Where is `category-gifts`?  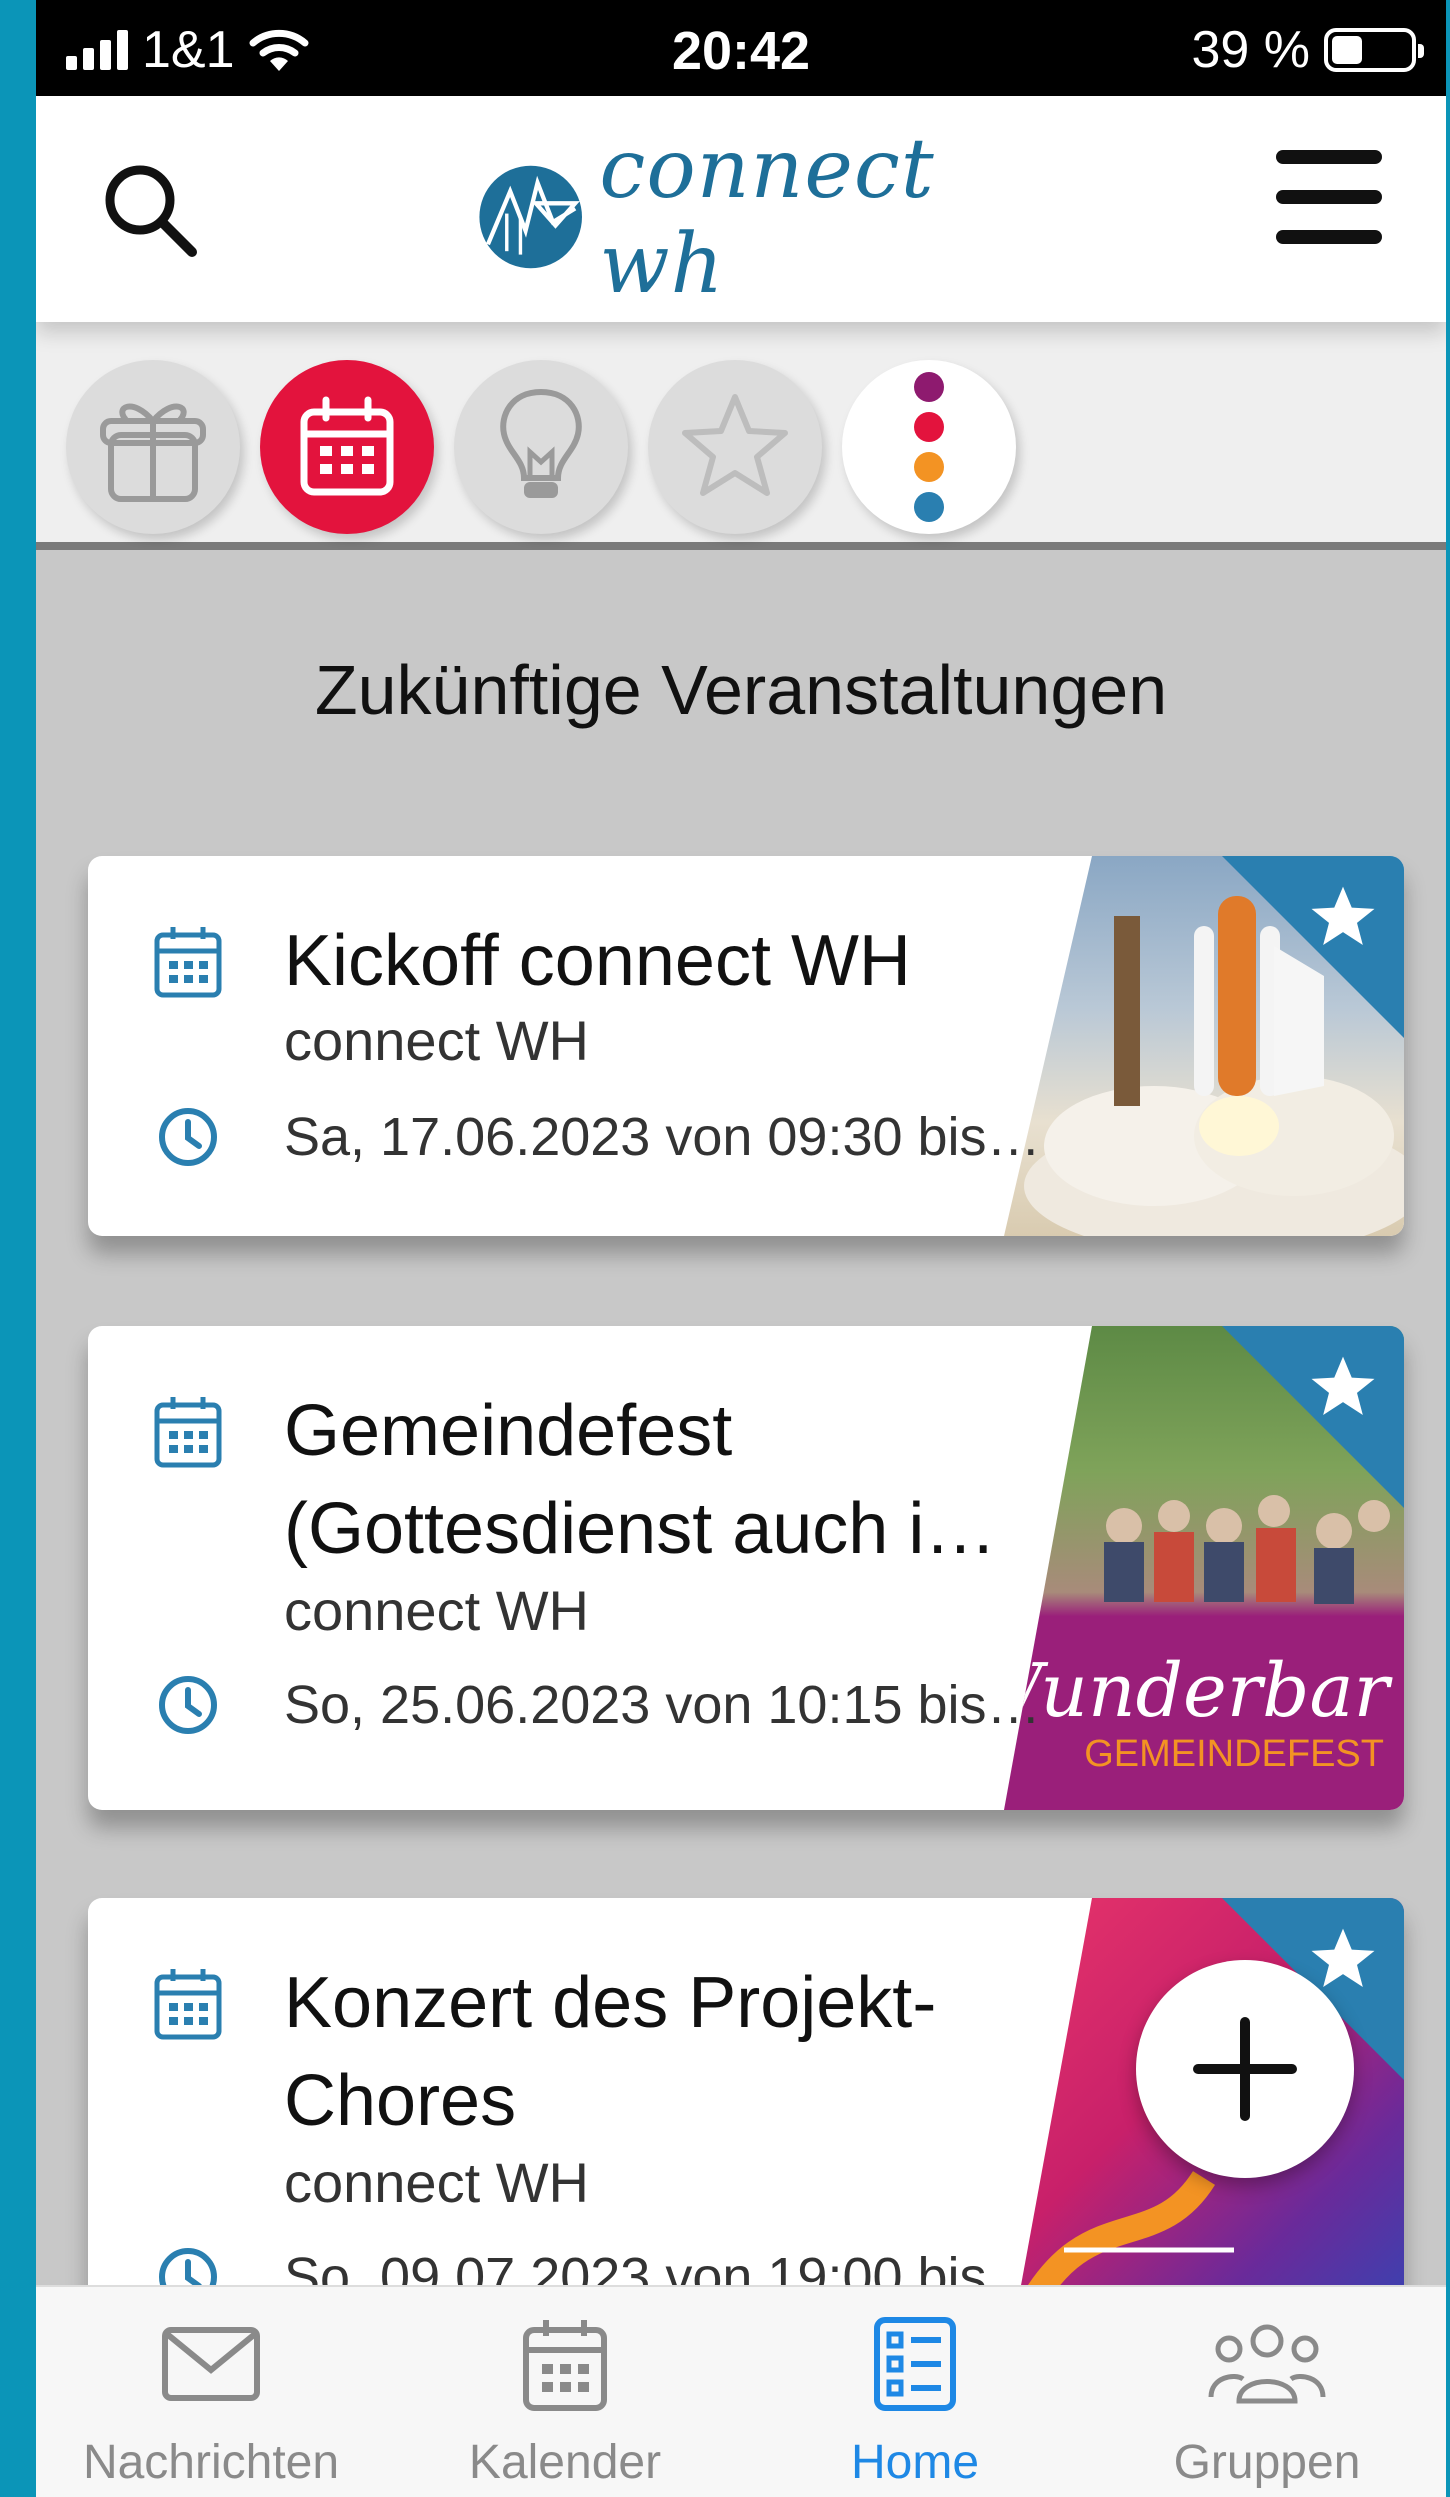 category-gifts is located at coordinates (153, 447).